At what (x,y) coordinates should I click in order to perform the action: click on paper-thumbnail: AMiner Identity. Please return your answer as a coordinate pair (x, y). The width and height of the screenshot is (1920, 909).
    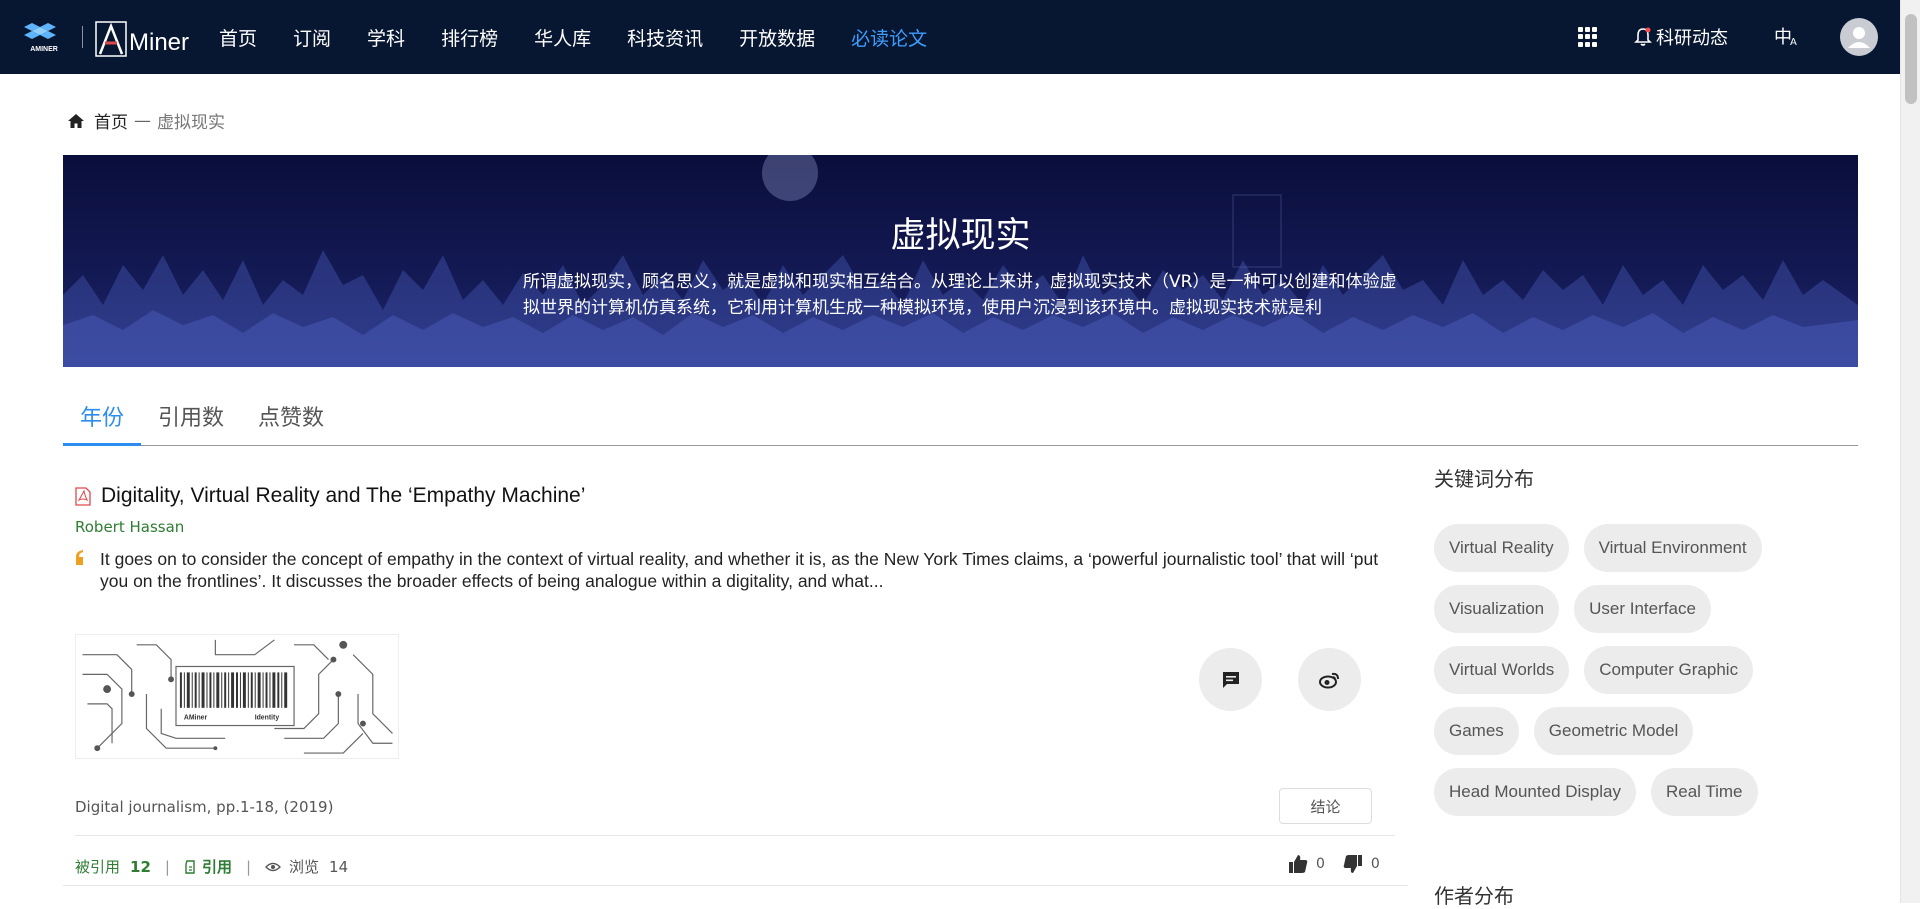
    Looking at the image, I should click on (237, 696).